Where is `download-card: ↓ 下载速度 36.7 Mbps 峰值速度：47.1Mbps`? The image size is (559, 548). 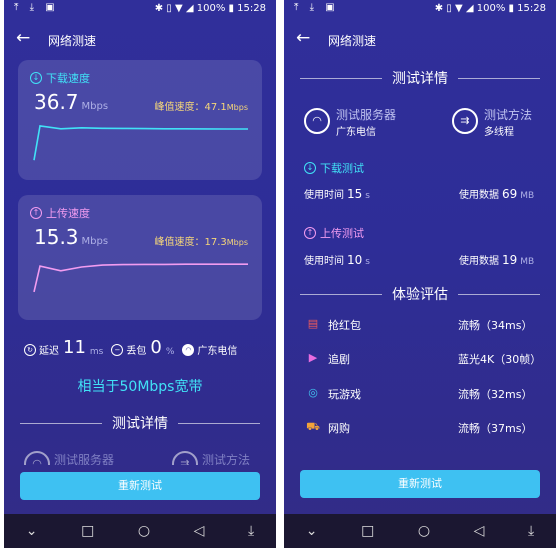 download-card: ↓ 下载速度 36.7 Mbps 峰值速度：47.1Mbps is located at coordinates (140, 120).